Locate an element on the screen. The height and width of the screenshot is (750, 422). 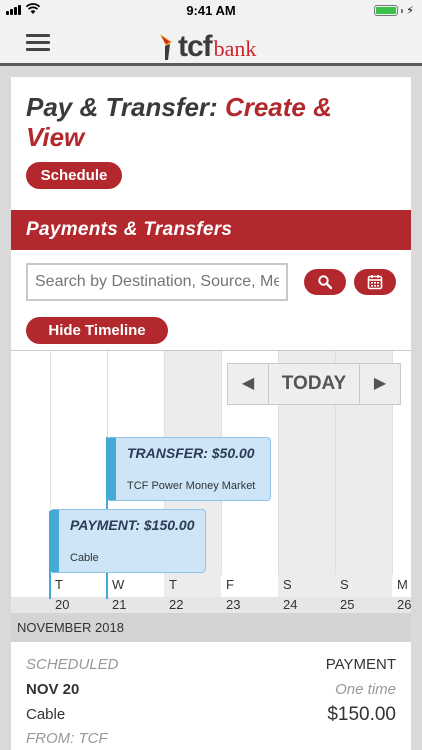
event-subtitle: TCF Power Money Market is located at coordinates (191, 486).